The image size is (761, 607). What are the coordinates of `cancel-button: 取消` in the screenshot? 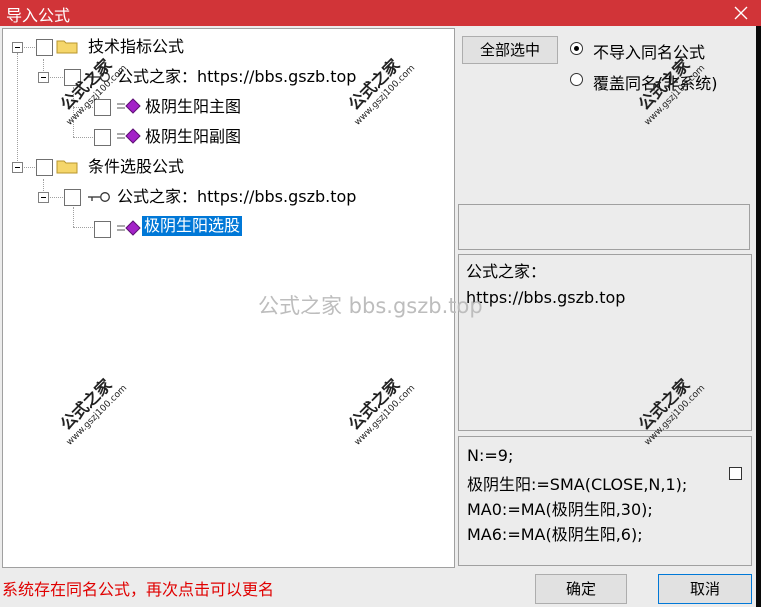 It's located at (705, 589).